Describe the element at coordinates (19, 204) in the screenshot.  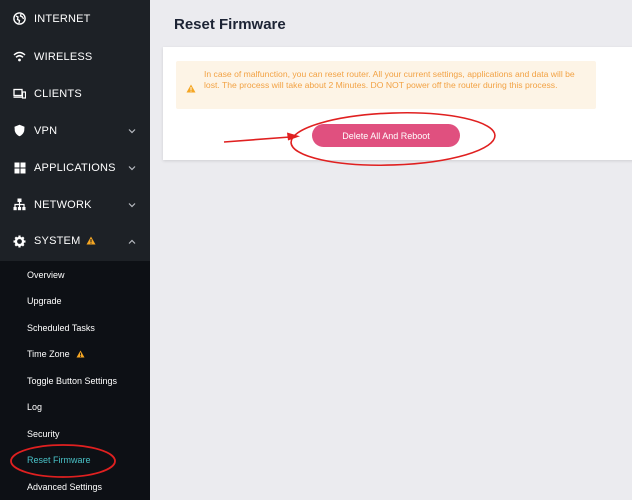
I see `network-icon` at that location.